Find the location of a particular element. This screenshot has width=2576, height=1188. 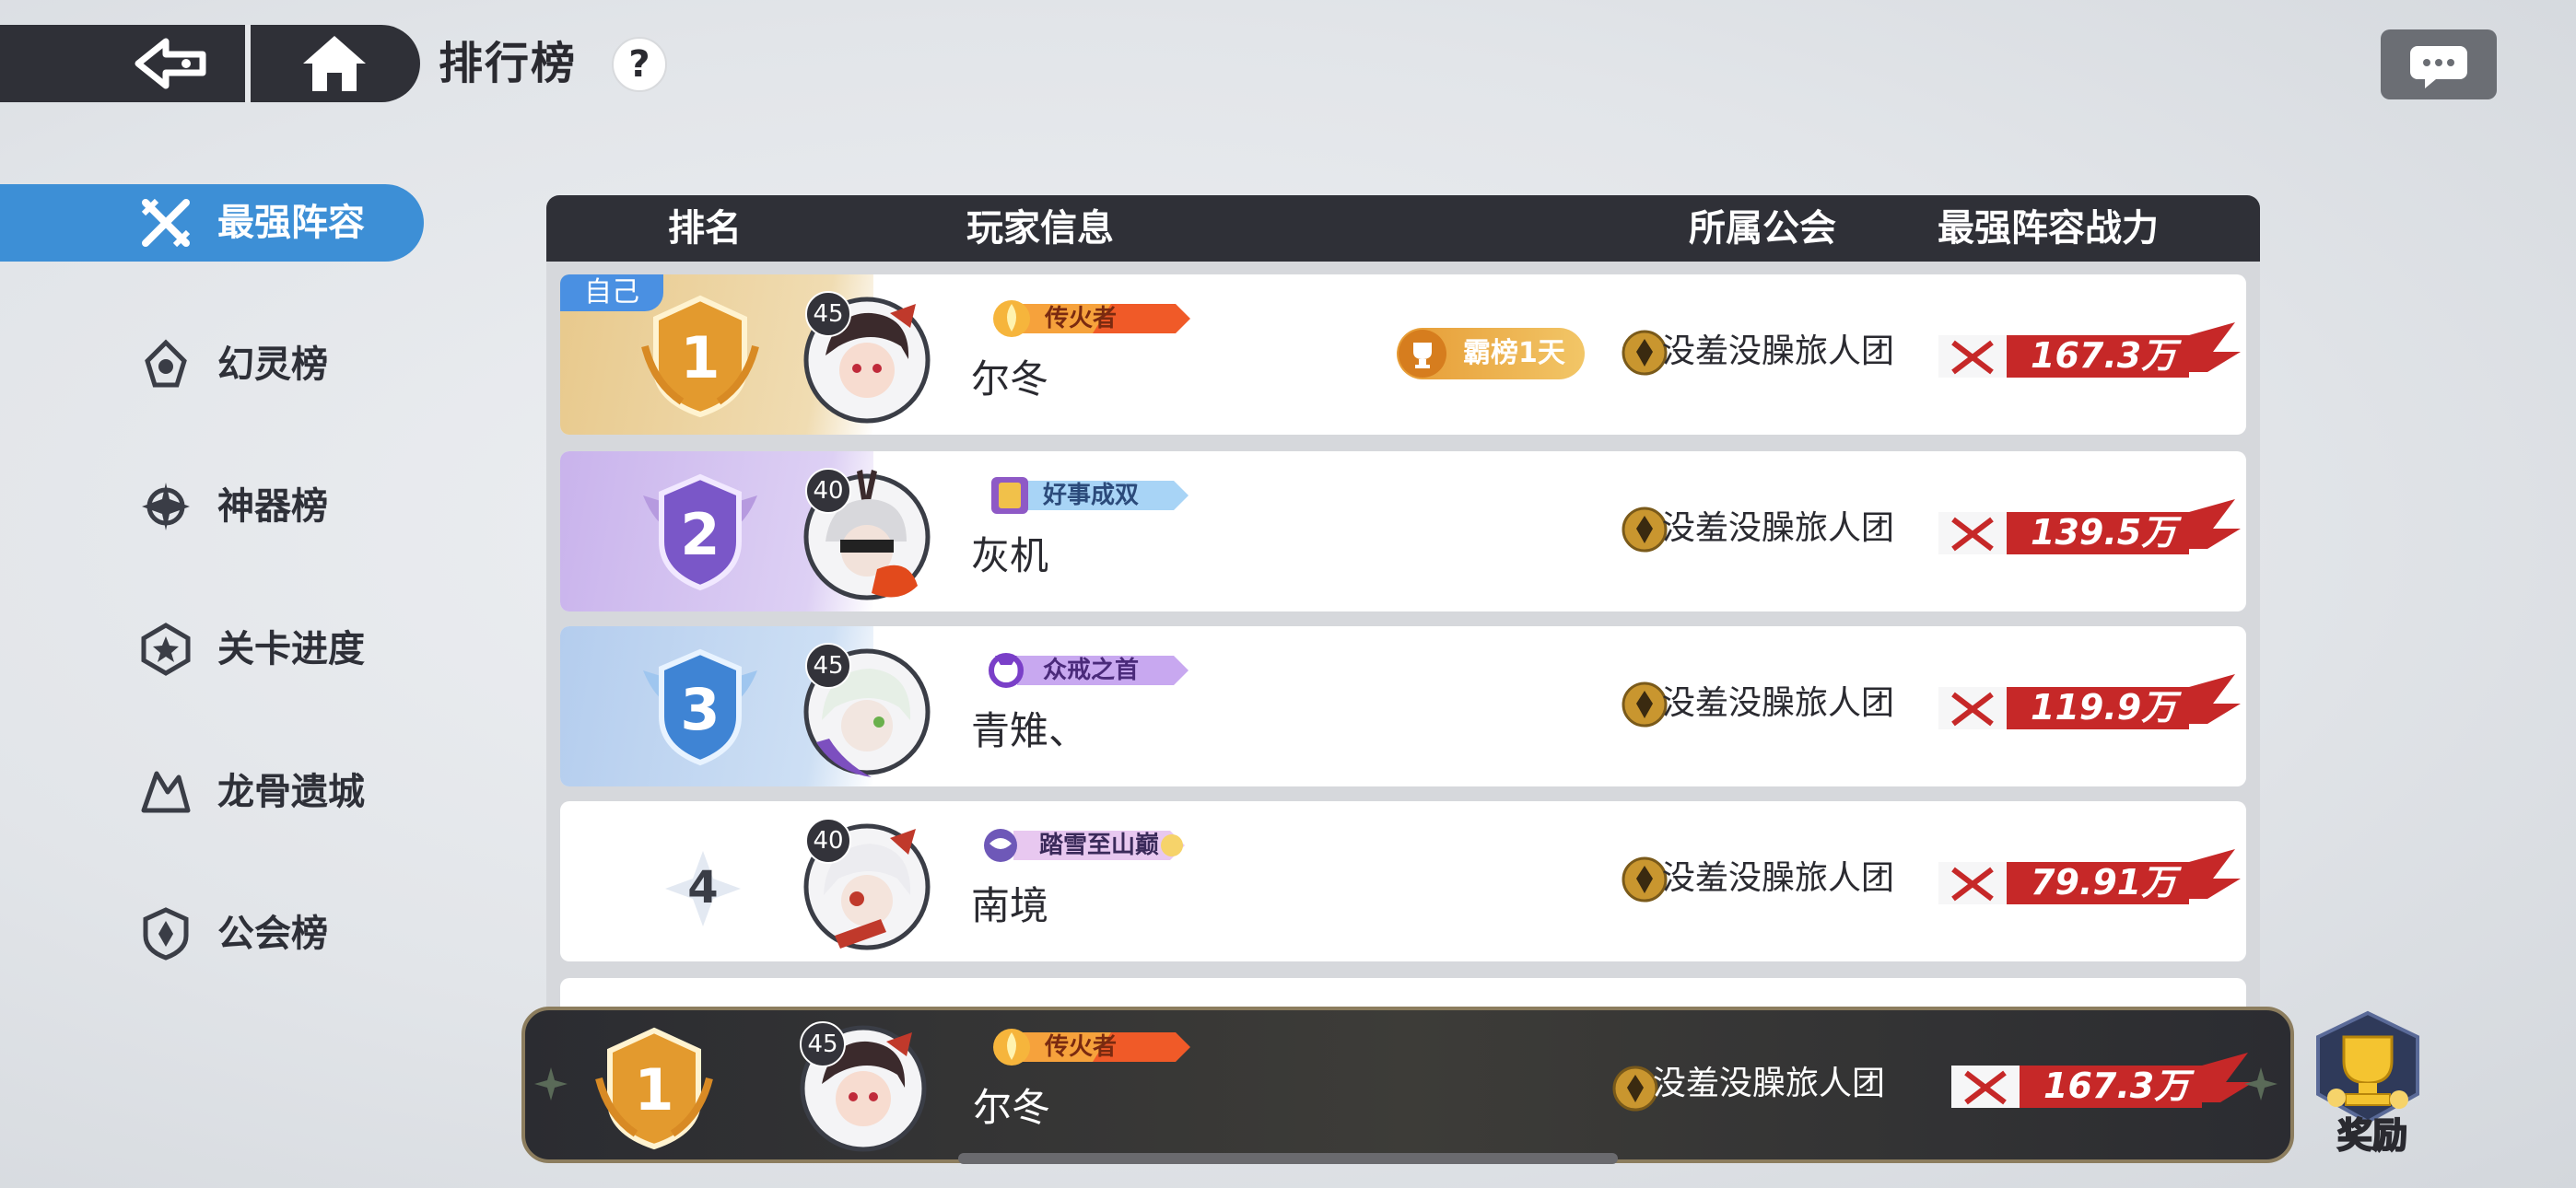

sidebar-item-spirit-rank: 幻灵榜 is located at coordinates (212, 364).